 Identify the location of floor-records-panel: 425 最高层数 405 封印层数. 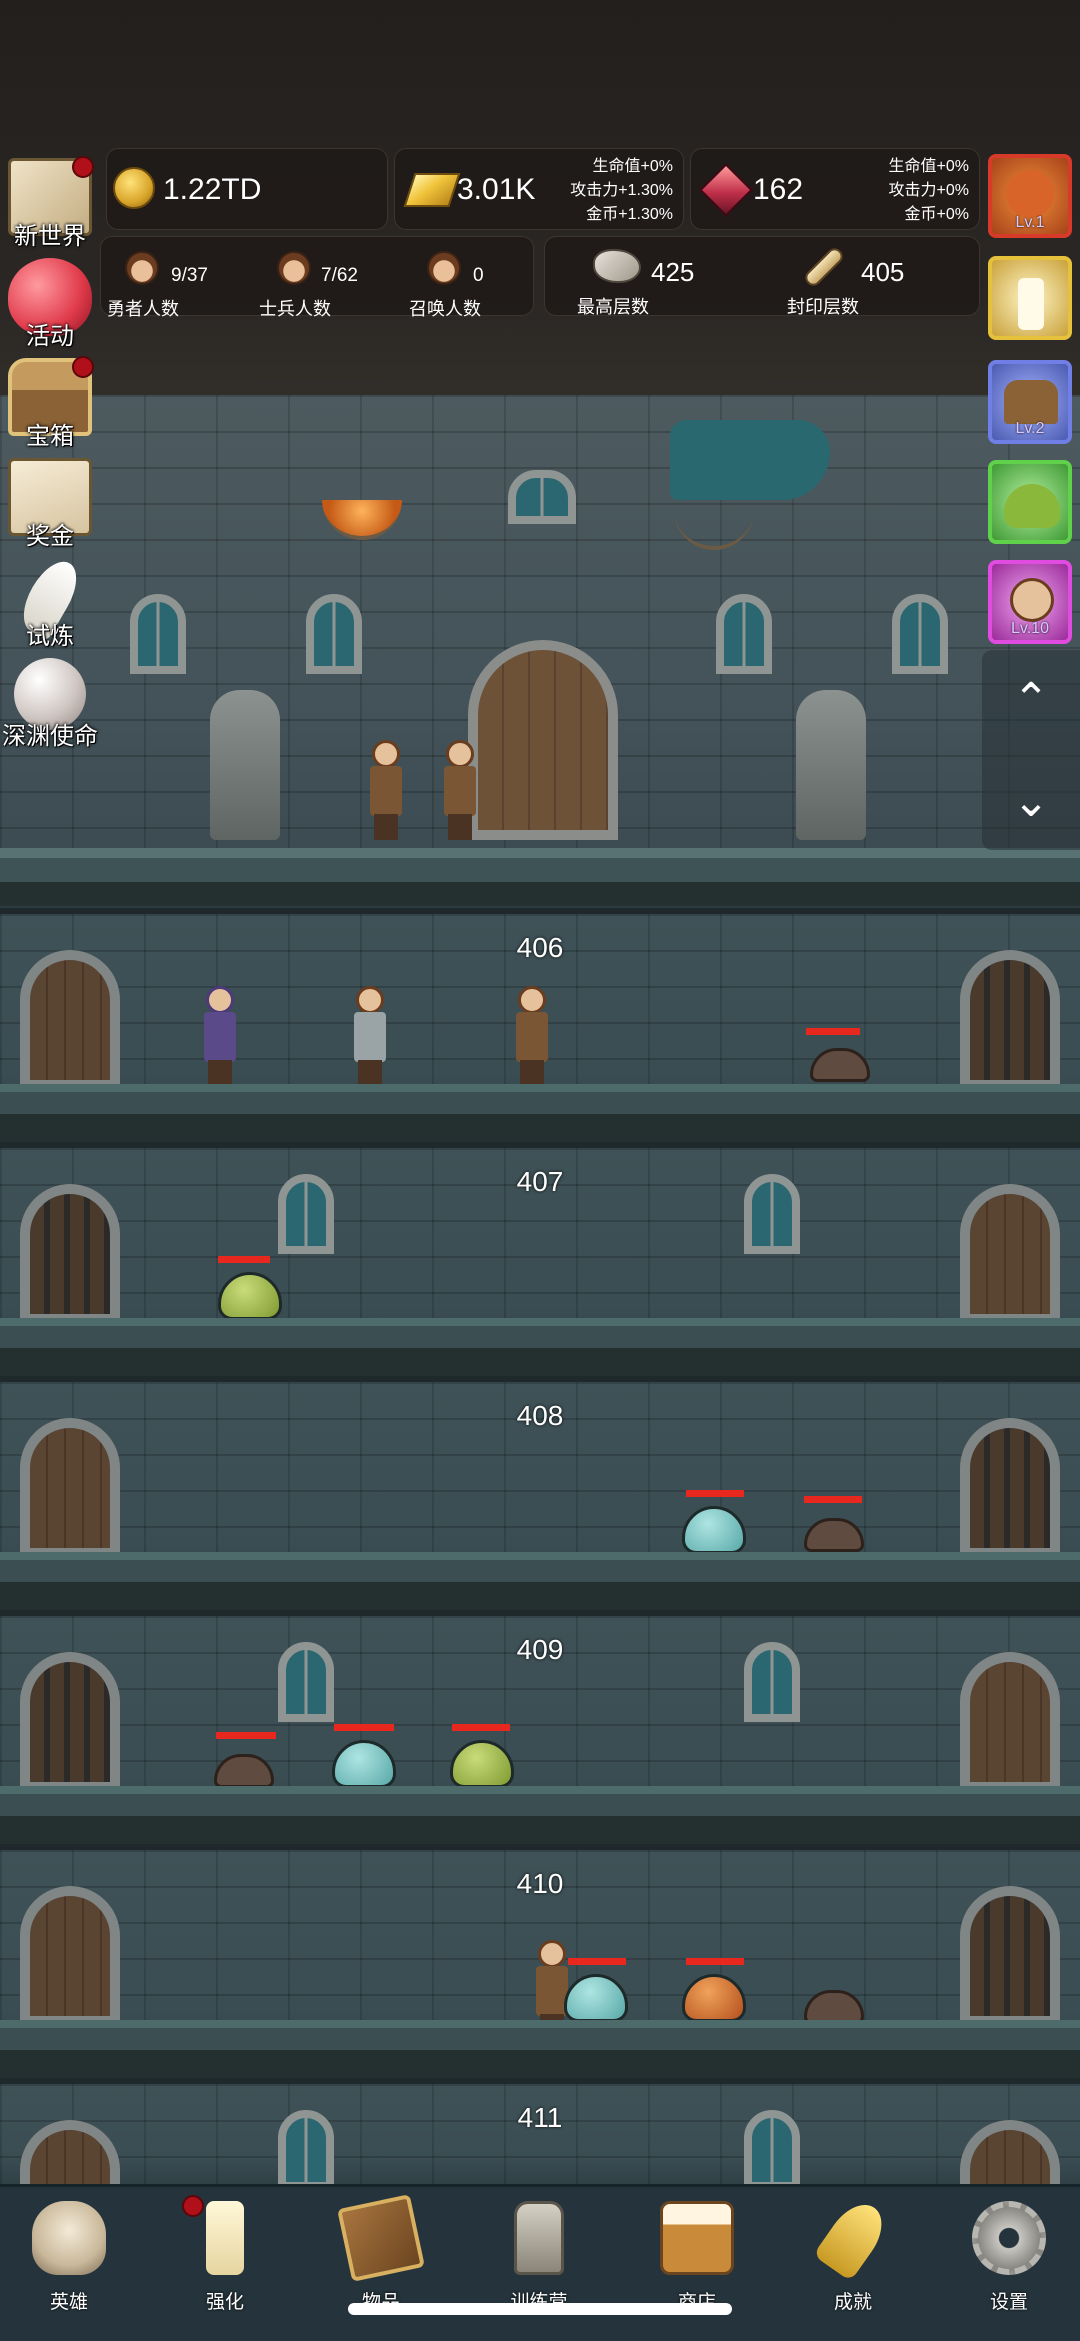
(762, 276).